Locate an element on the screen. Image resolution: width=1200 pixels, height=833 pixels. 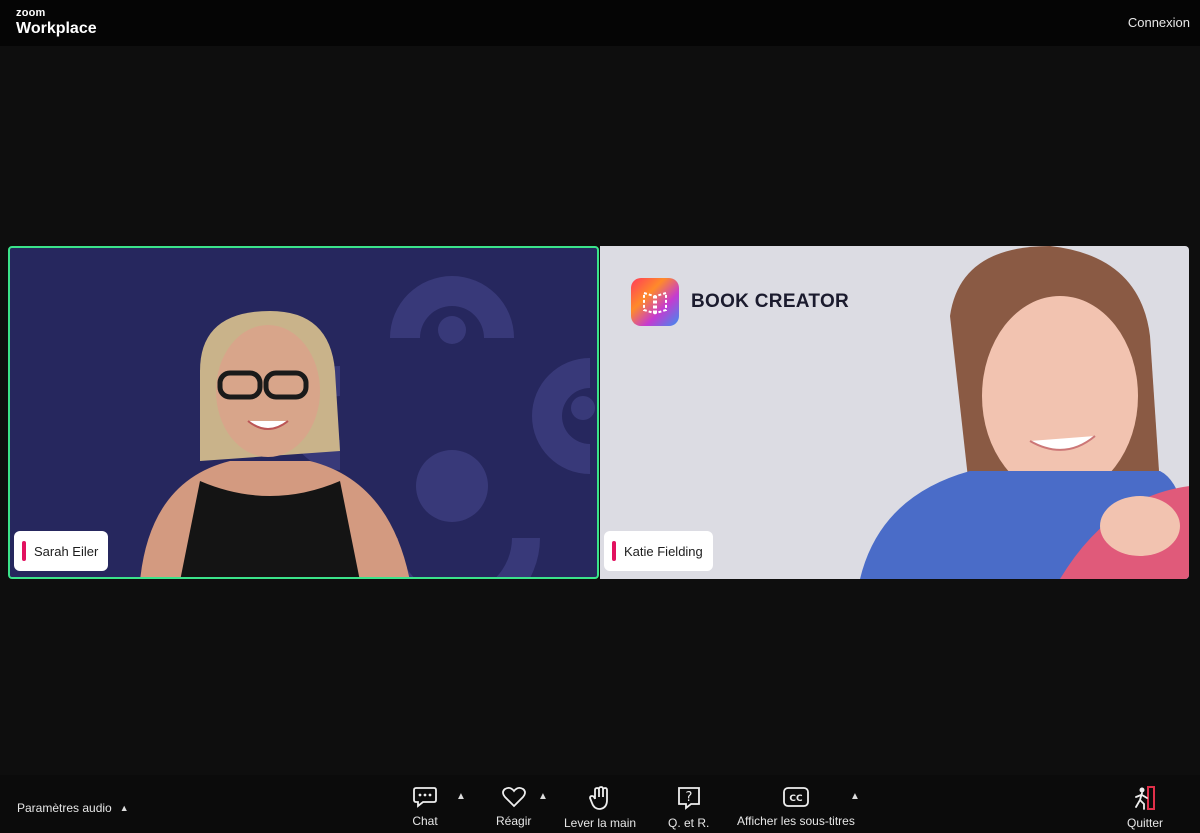
leave-label: Quitter is located at coordinates (1145, 823).